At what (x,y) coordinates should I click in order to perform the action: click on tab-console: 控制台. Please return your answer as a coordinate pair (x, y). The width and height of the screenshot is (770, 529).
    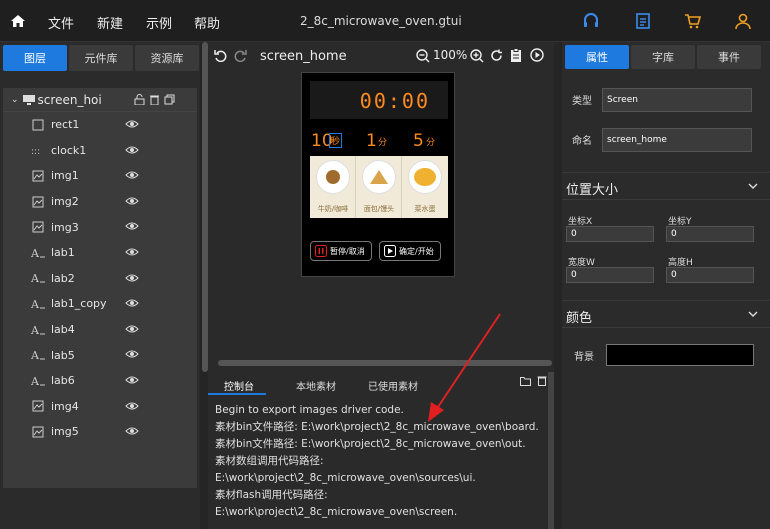
    Looking at the image, I should click on (239, 385).